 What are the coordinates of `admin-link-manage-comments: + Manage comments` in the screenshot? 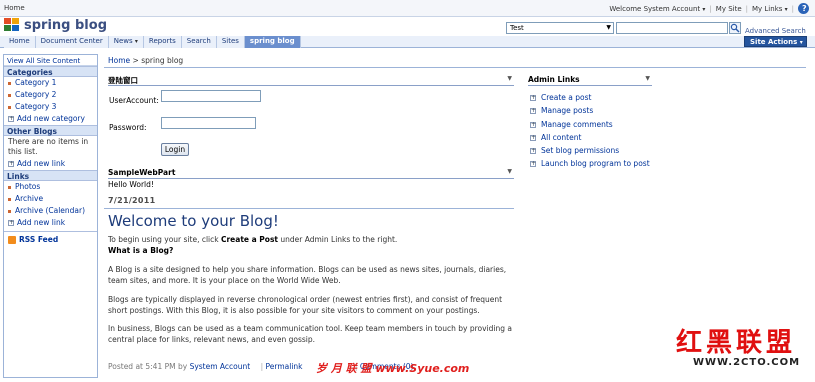 It's located at (595, 124).